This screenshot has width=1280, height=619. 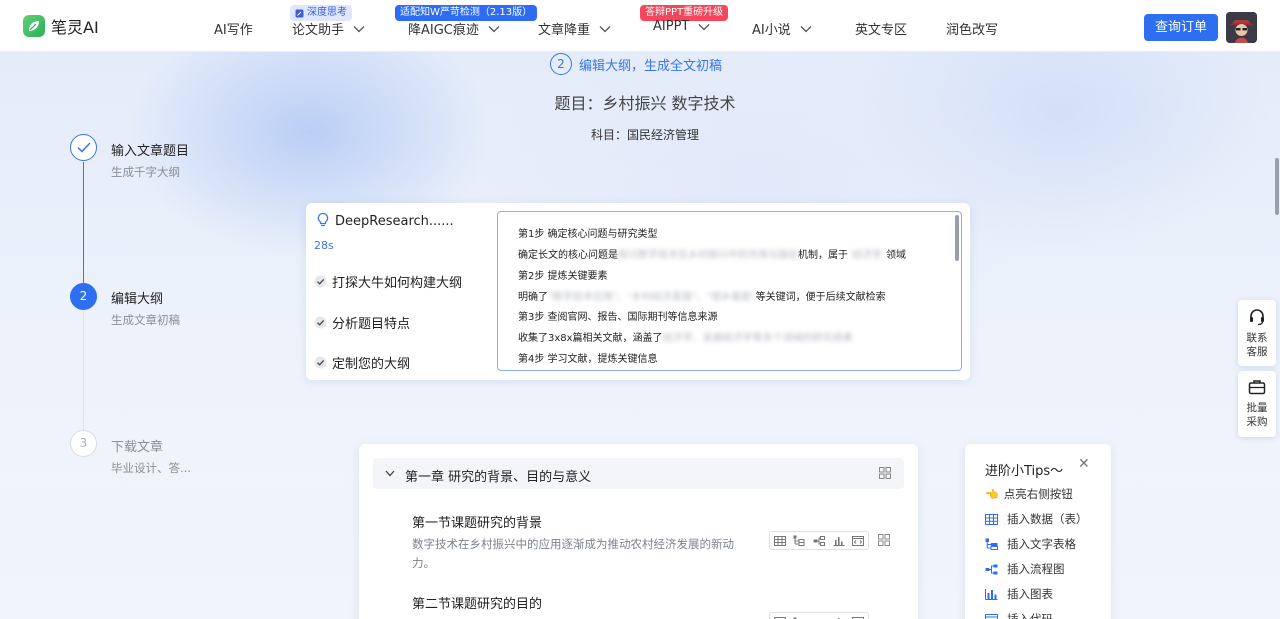 I want to click on tip-item: 👈 点亮右侧按钮, so click(x=1029, y=494).